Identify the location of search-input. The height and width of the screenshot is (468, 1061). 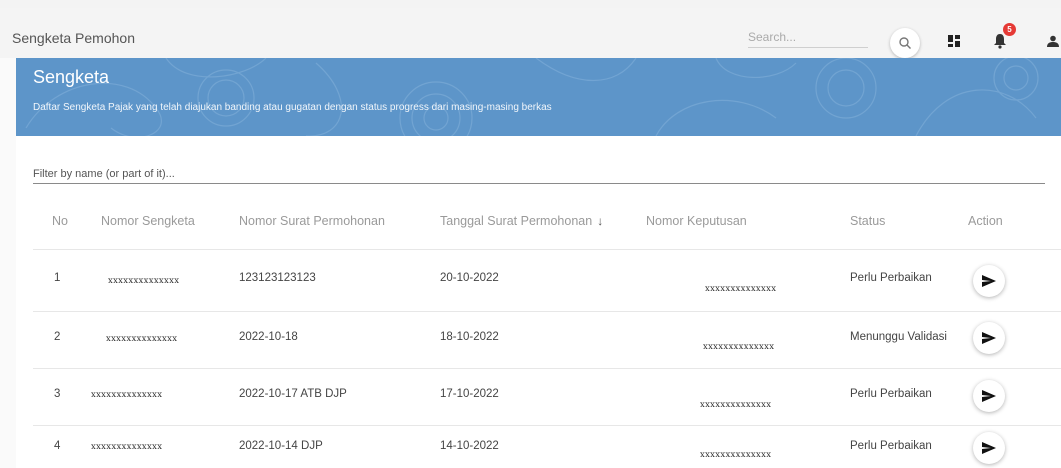
(808, 37).